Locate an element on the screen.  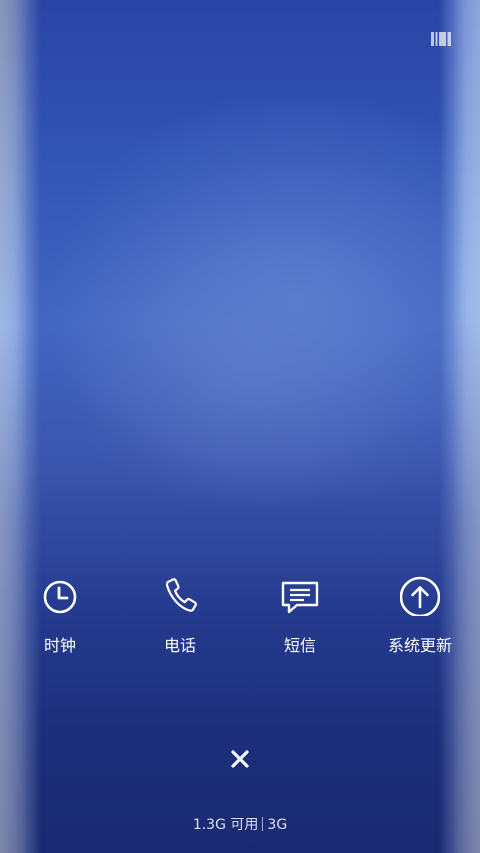
shortcut-label: 短信 is located at coordinates (299, 645).